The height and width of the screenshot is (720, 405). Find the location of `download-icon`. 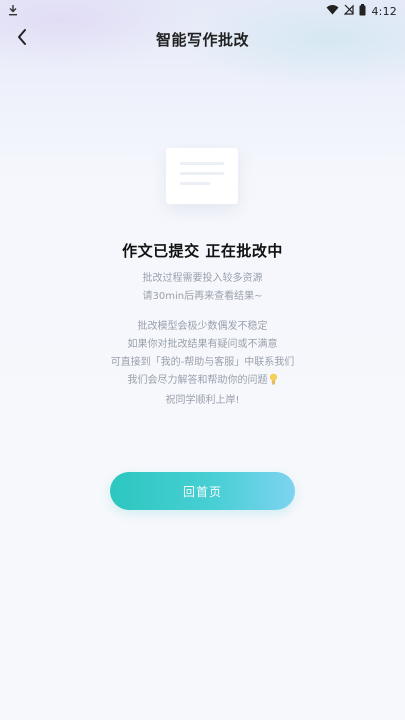

download-icon is located at coordinates (13, 11).